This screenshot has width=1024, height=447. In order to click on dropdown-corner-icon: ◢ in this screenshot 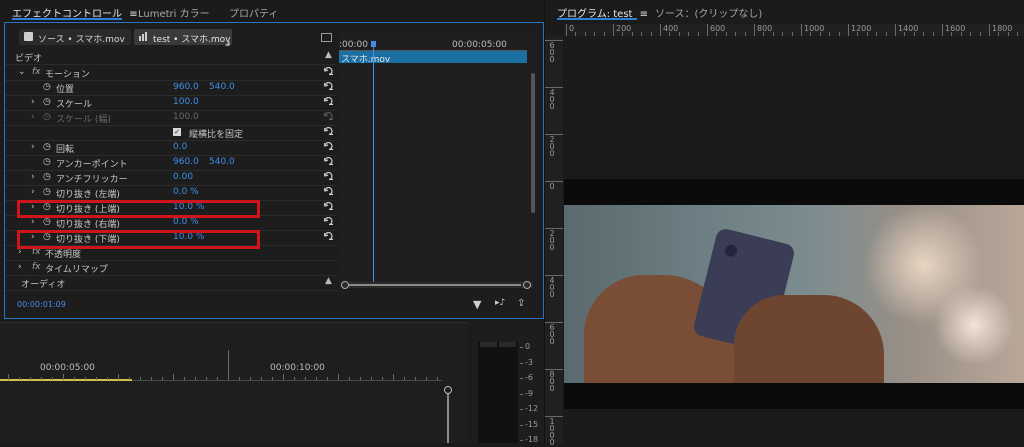, I will do `click(227, 43)`.